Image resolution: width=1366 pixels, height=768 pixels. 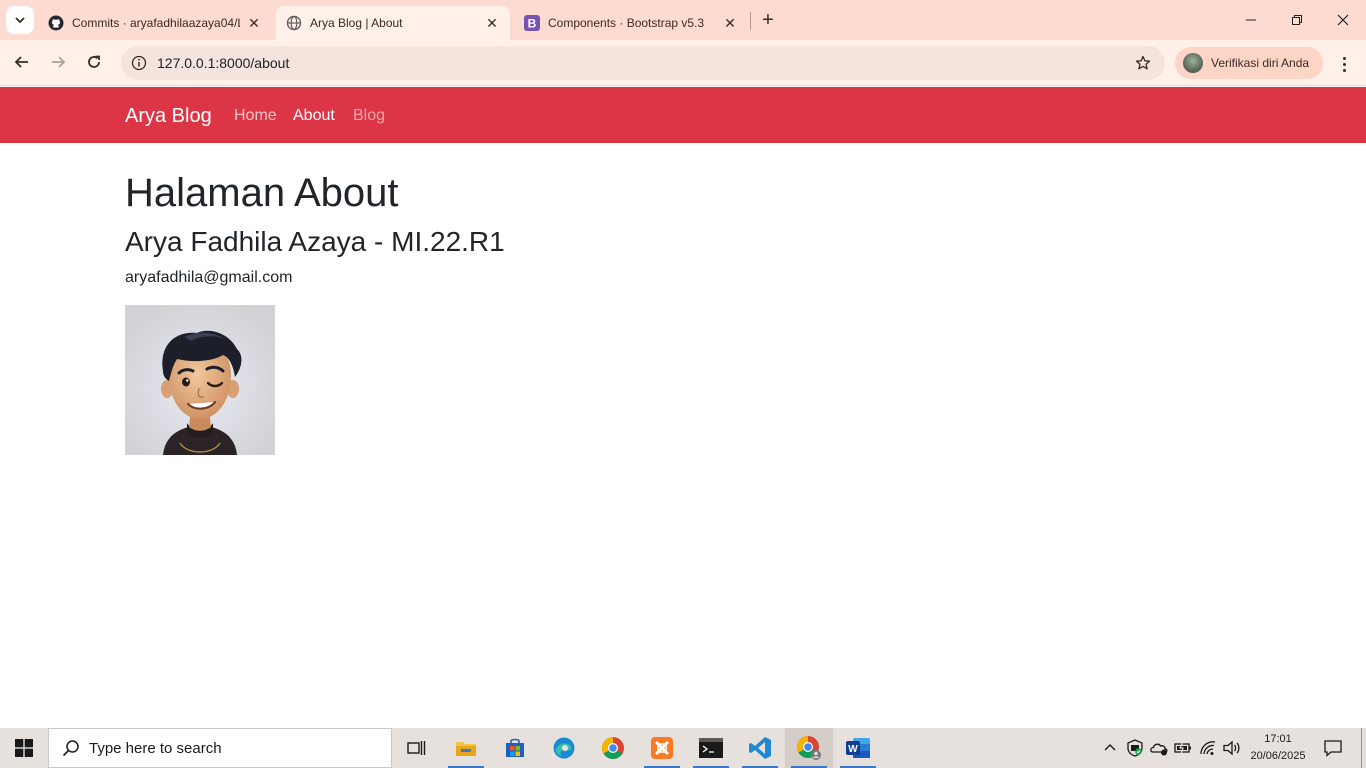 I want to click on profile-photo, so click(x=200, y=380).